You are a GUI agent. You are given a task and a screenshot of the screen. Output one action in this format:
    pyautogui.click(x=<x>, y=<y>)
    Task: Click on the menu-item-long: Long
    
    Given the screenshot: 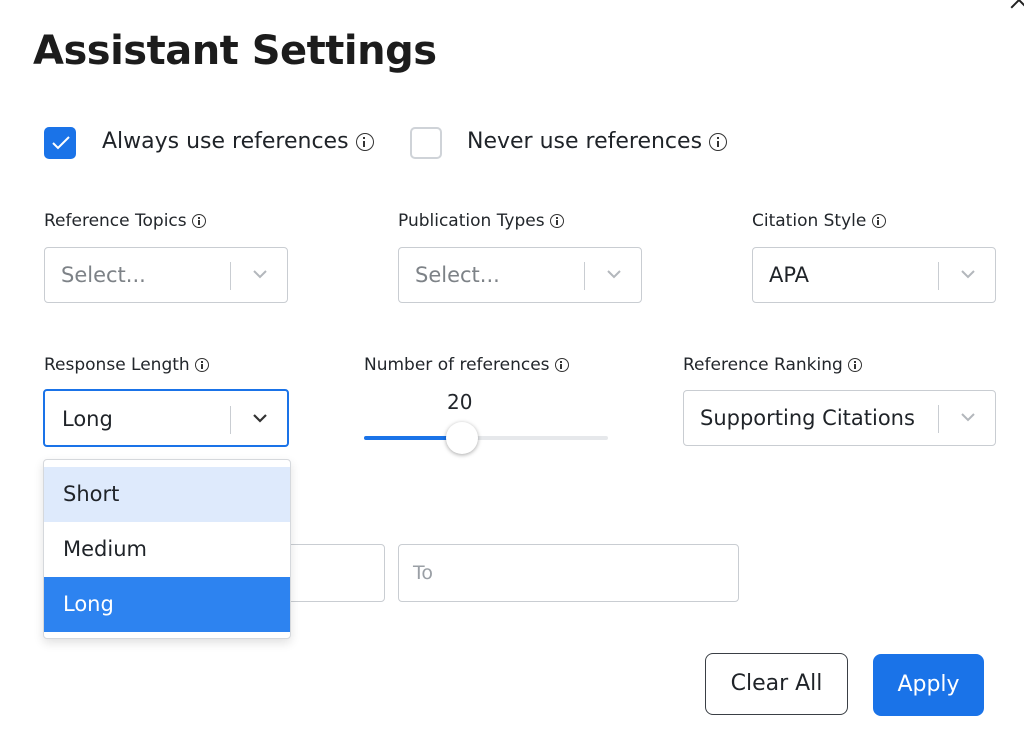 What is the action you would take?
    pyautogui.click(x=167, y=604)
    